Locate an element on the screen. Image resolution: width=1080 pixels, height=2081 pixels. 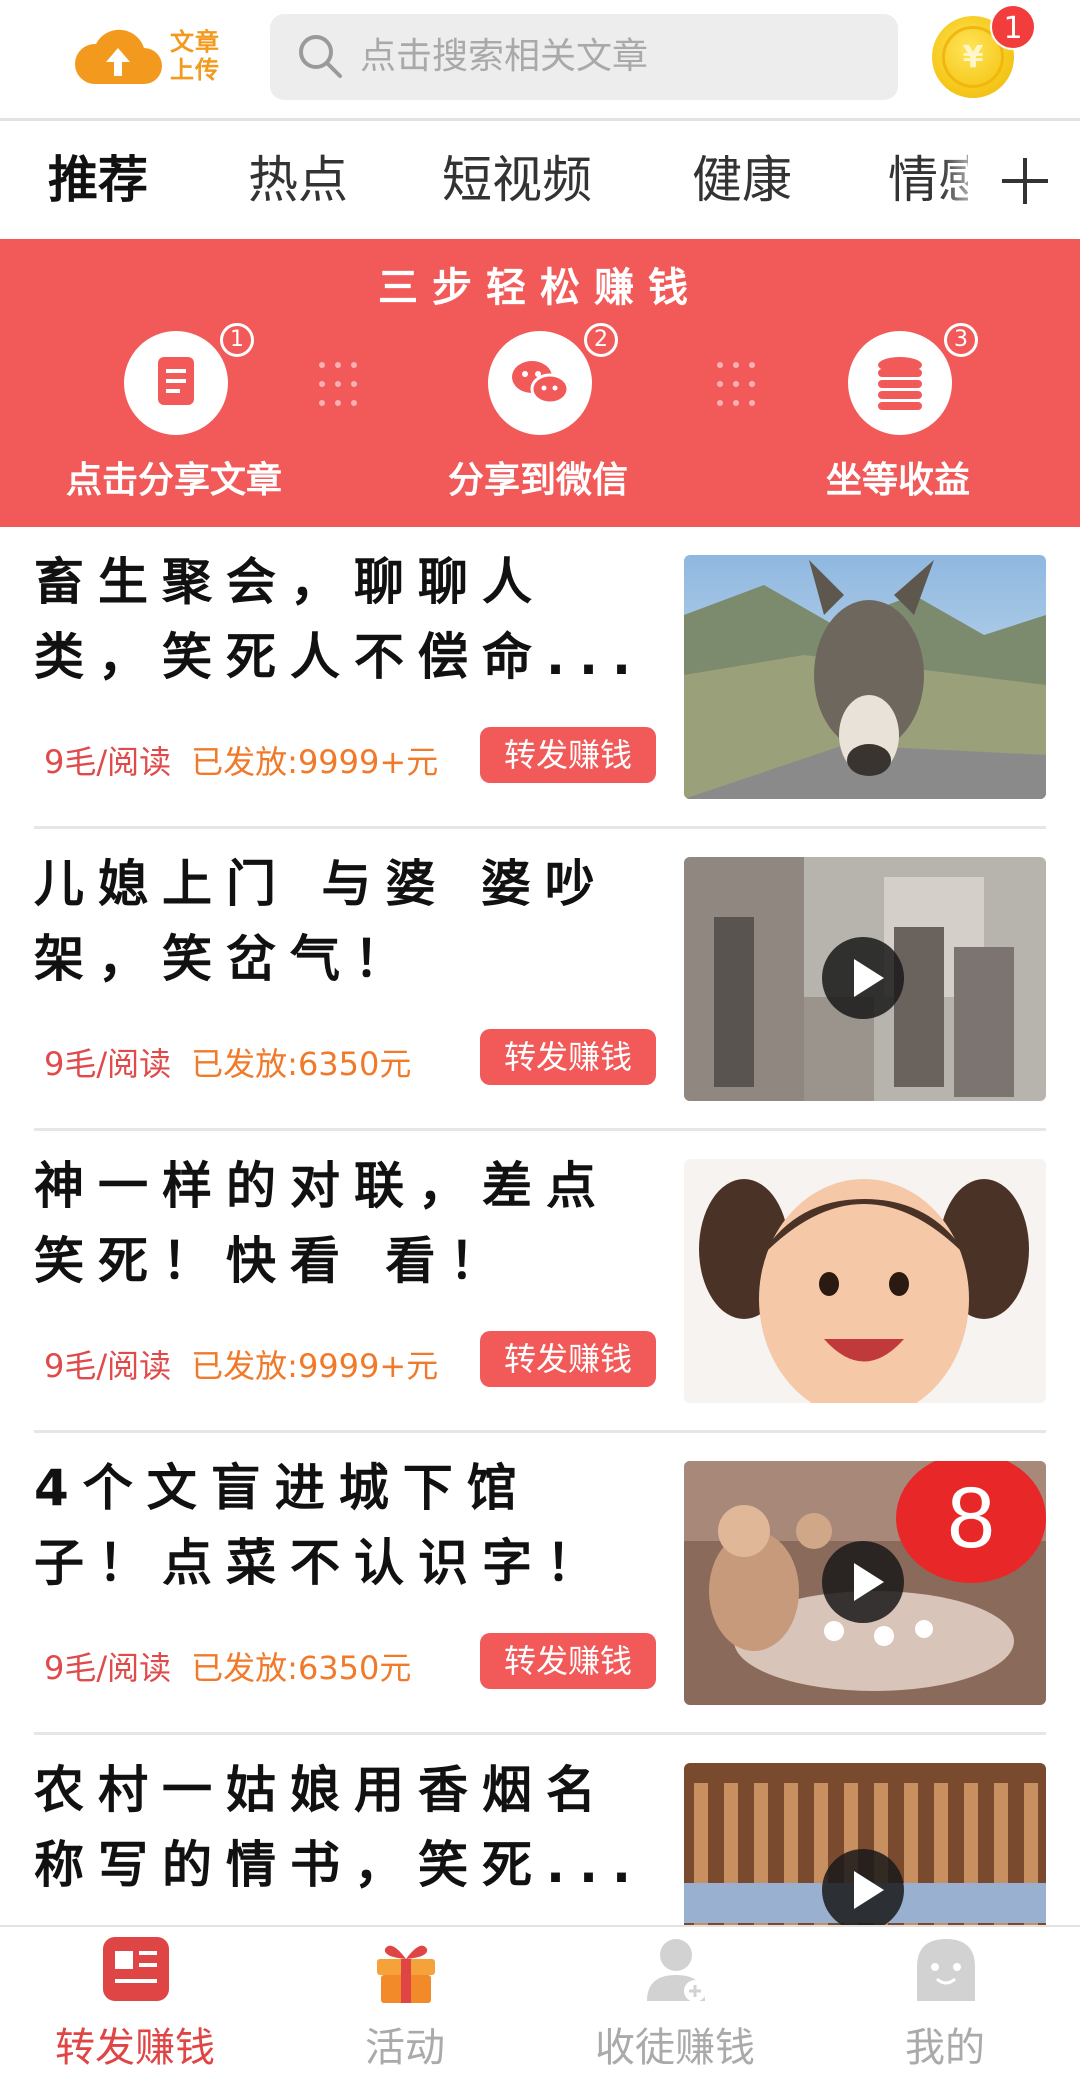
coins-icon is located at coordinates (900, 383).